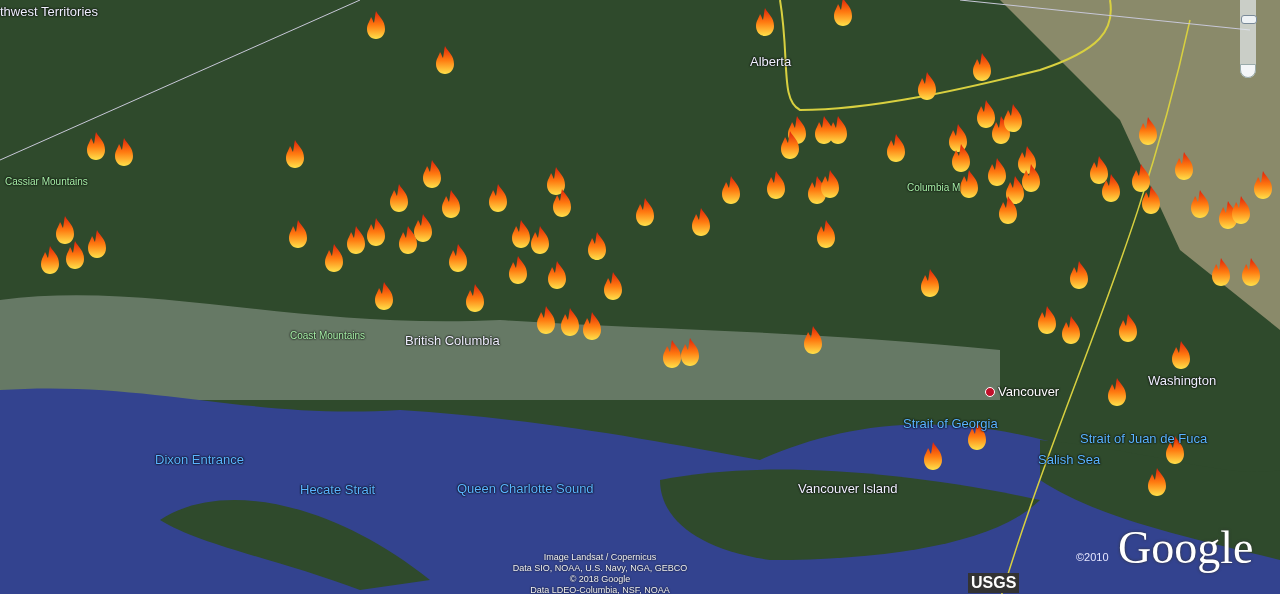 The image size is (1280, 594). I want to click on copyright-text: ©2010, so click(1092, 557).